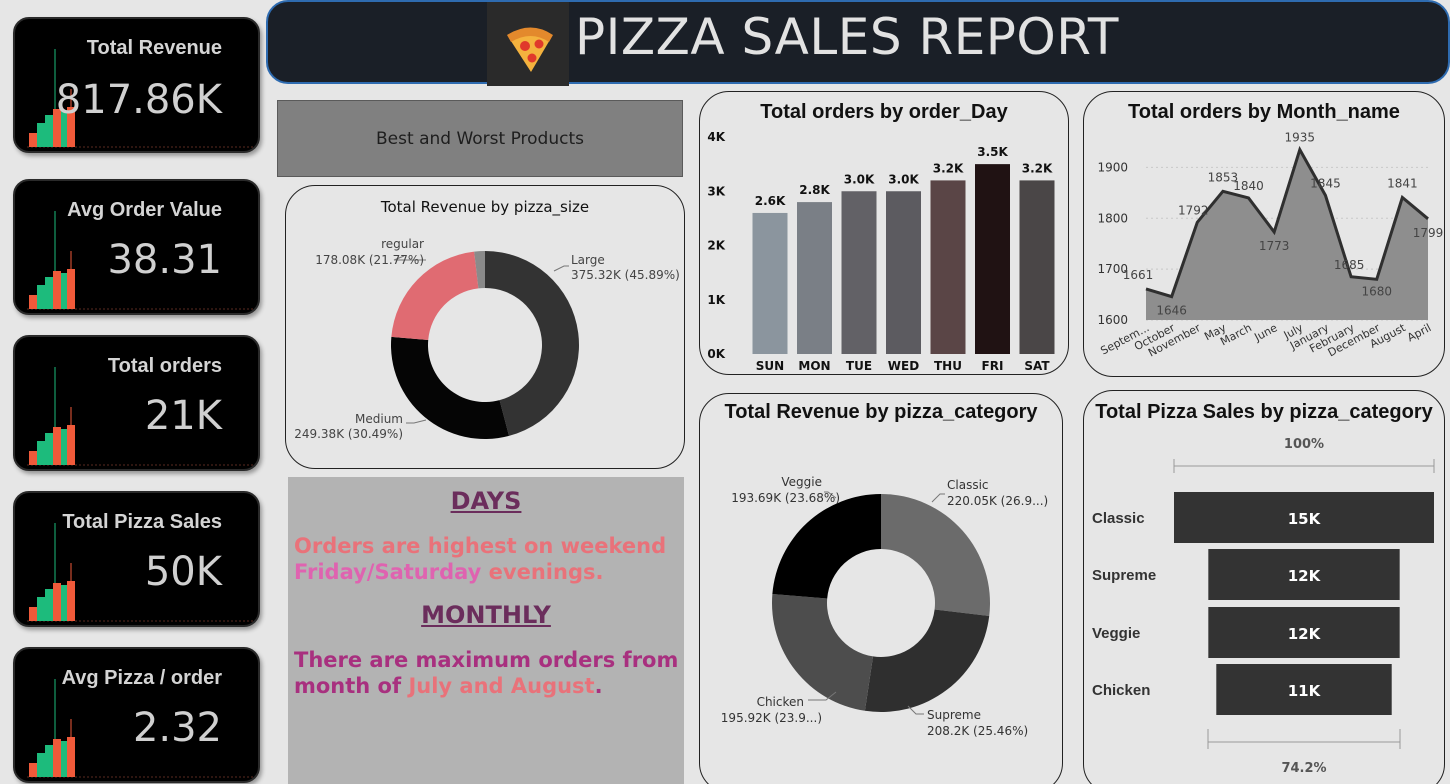  I want to click on pizza-icon, so click(528, 44).